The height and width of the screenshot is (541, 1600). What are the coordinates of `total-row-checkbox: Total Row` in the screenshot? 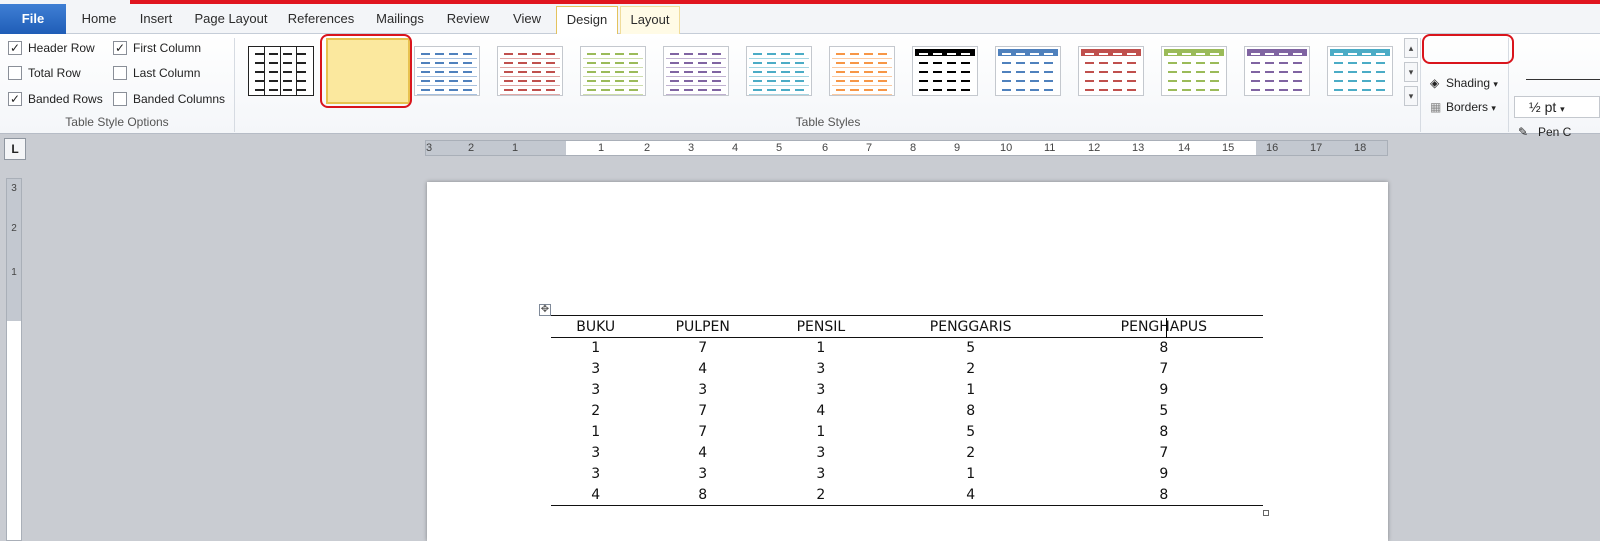 It's located at (44, 73).